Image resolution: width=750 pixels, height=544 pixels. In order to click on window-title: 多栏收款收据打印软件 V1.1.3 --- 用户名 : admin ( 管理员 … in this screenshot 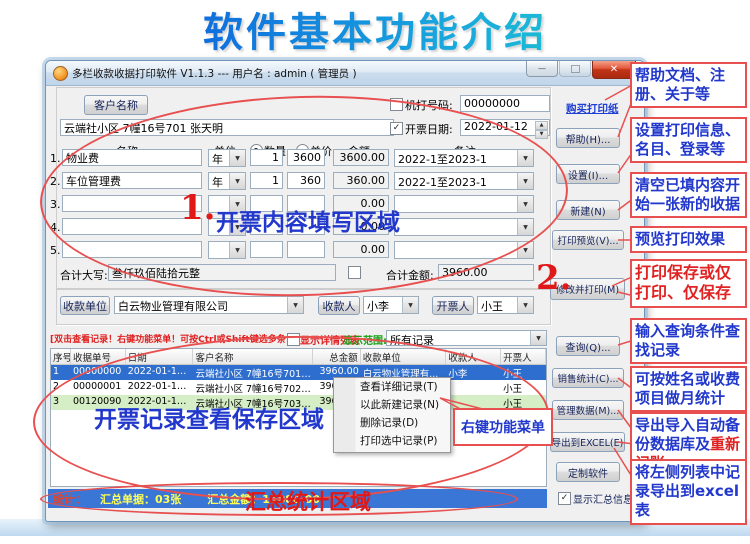, I will do `click(214, 74)`.